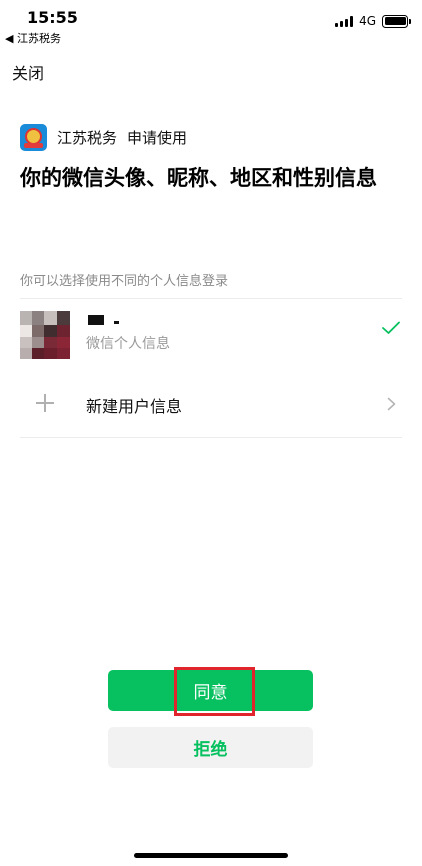 The image size is (422, 866). Describe the element at coordinates (214, 691) in the screenshot. I see `highlight-annotation-box` at that location.